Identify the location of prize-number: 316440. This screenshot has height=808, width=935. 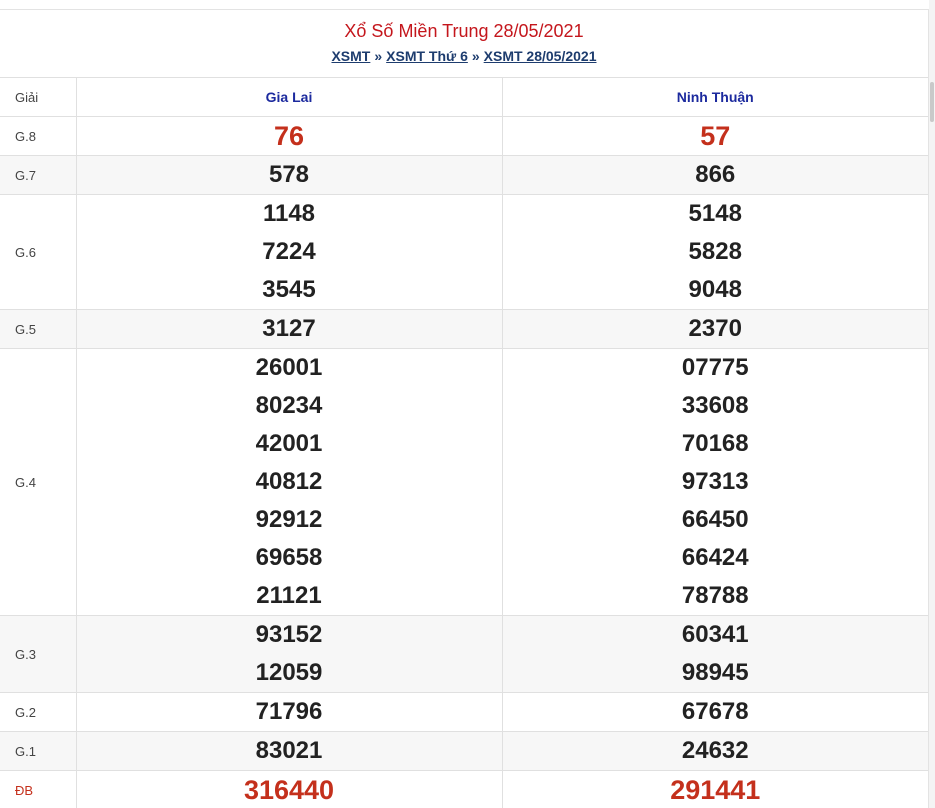
(289, 790).